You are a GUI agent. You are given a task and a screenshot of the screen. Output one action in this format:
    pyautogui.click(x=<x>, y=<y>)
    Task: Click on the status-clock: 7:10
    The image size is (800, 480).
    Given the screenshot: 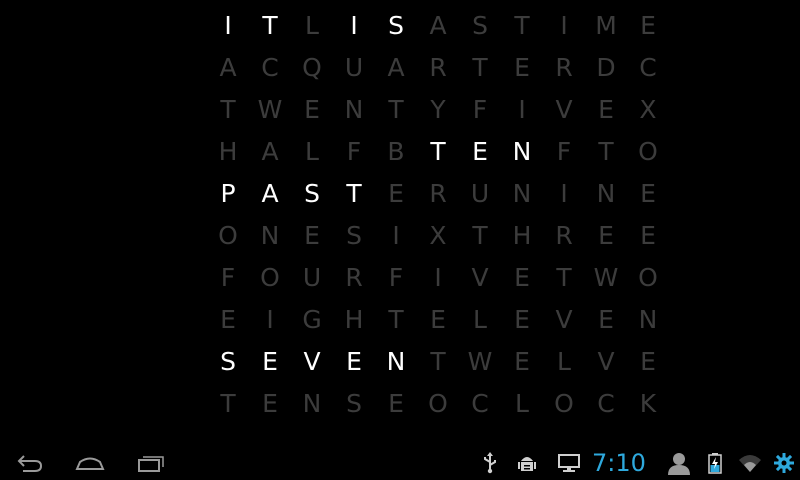 What is the action you would take?
    pyautogui.click(x=619, y=463)
    